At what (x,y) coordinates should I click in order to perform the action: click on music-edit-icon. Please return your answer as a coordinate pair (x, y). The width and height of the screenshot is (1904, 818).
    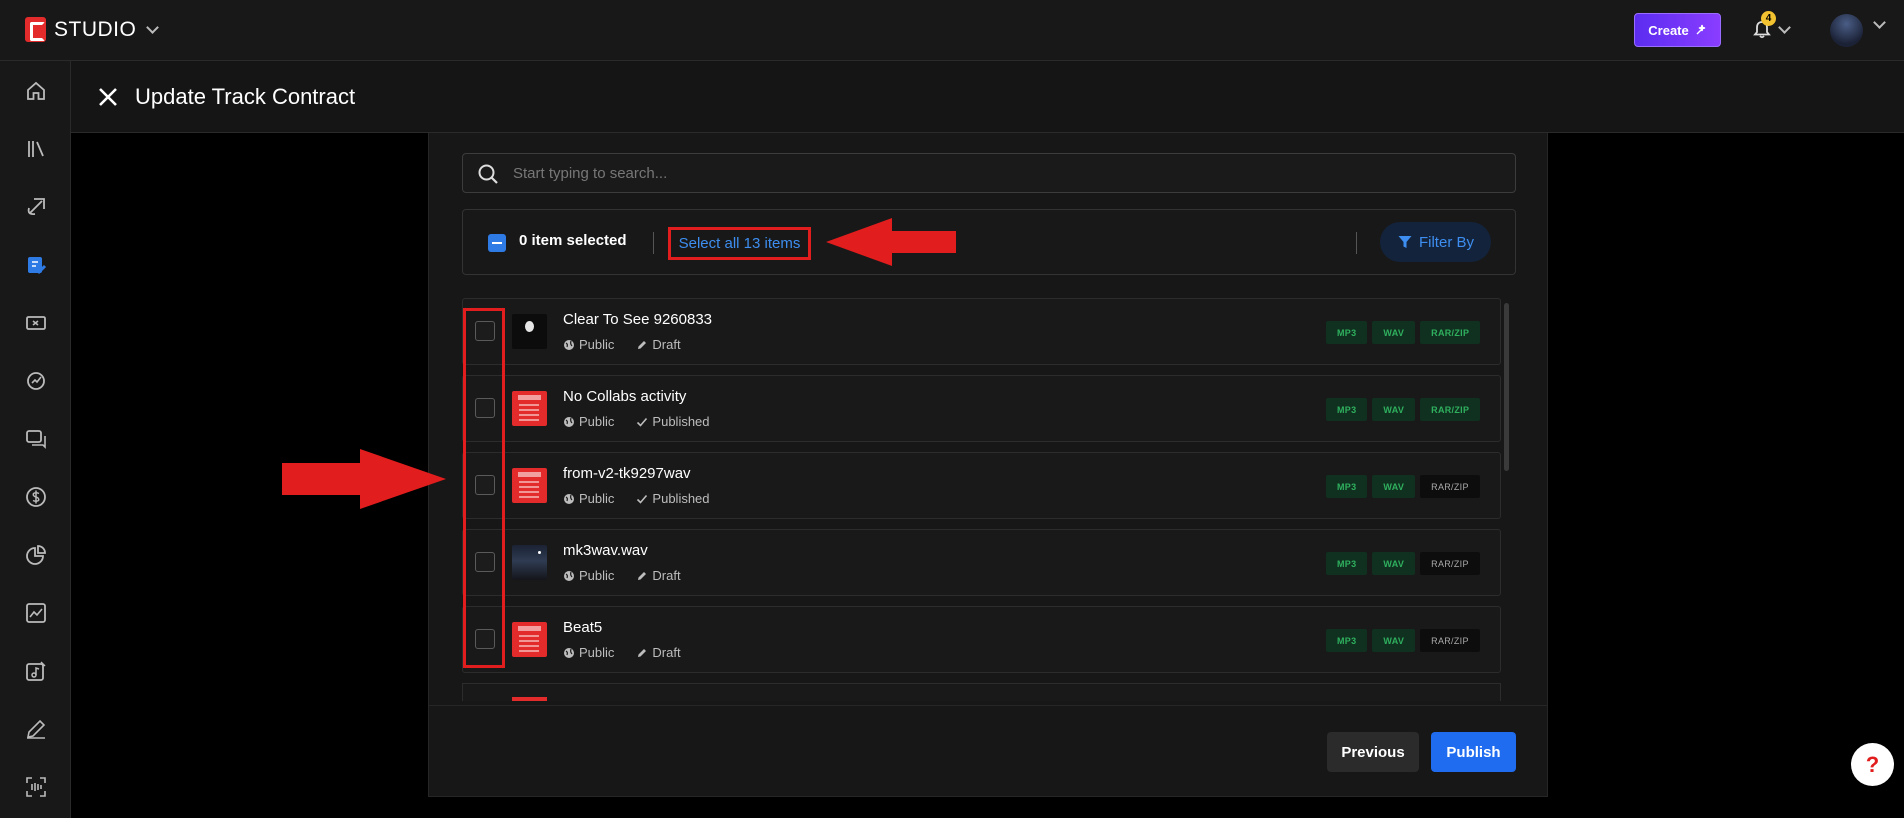
    Looking at the image, I should click on (36, 671).